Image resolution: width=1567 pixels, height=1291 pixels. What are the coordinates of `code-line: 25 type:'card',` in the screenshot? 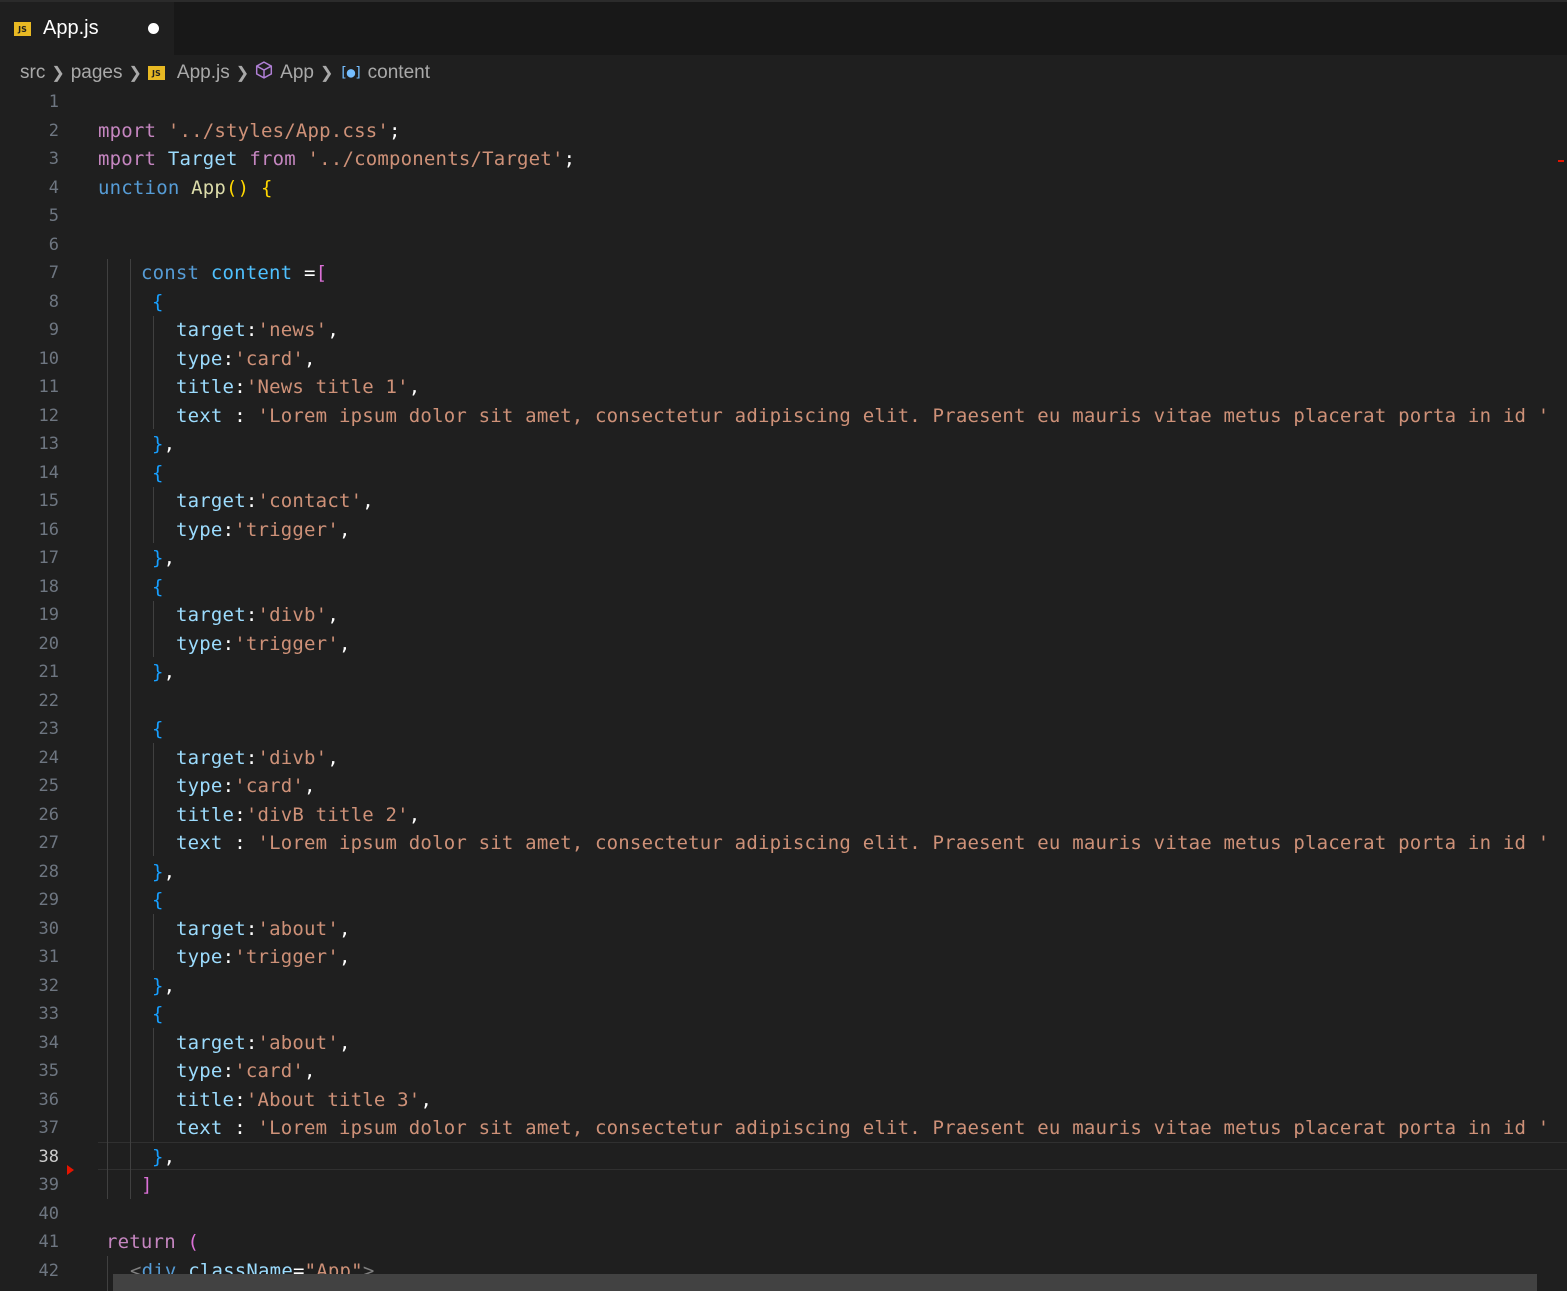 It's located at (783, 786).